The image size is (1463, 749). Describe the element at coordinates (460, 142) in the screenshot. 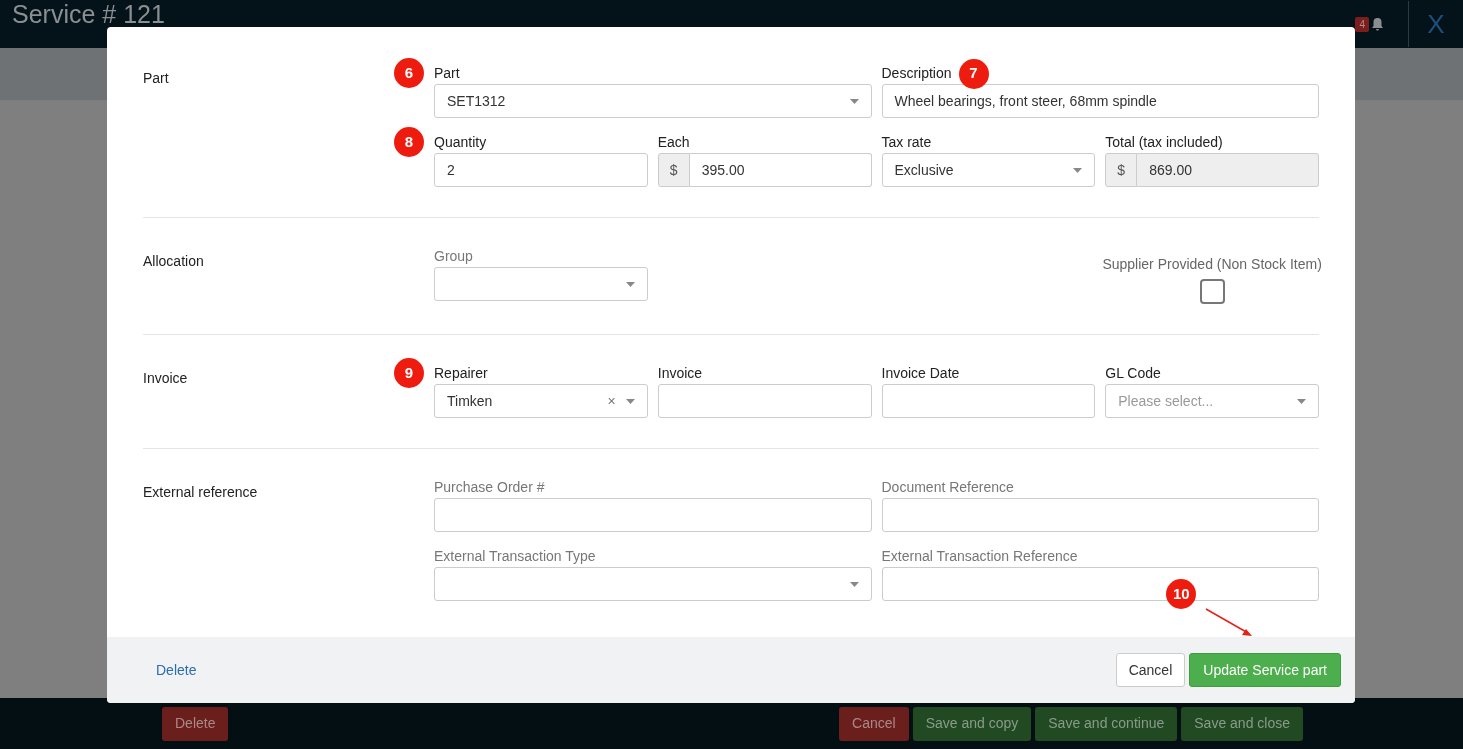

I see `field-label: Quantity` at that location.